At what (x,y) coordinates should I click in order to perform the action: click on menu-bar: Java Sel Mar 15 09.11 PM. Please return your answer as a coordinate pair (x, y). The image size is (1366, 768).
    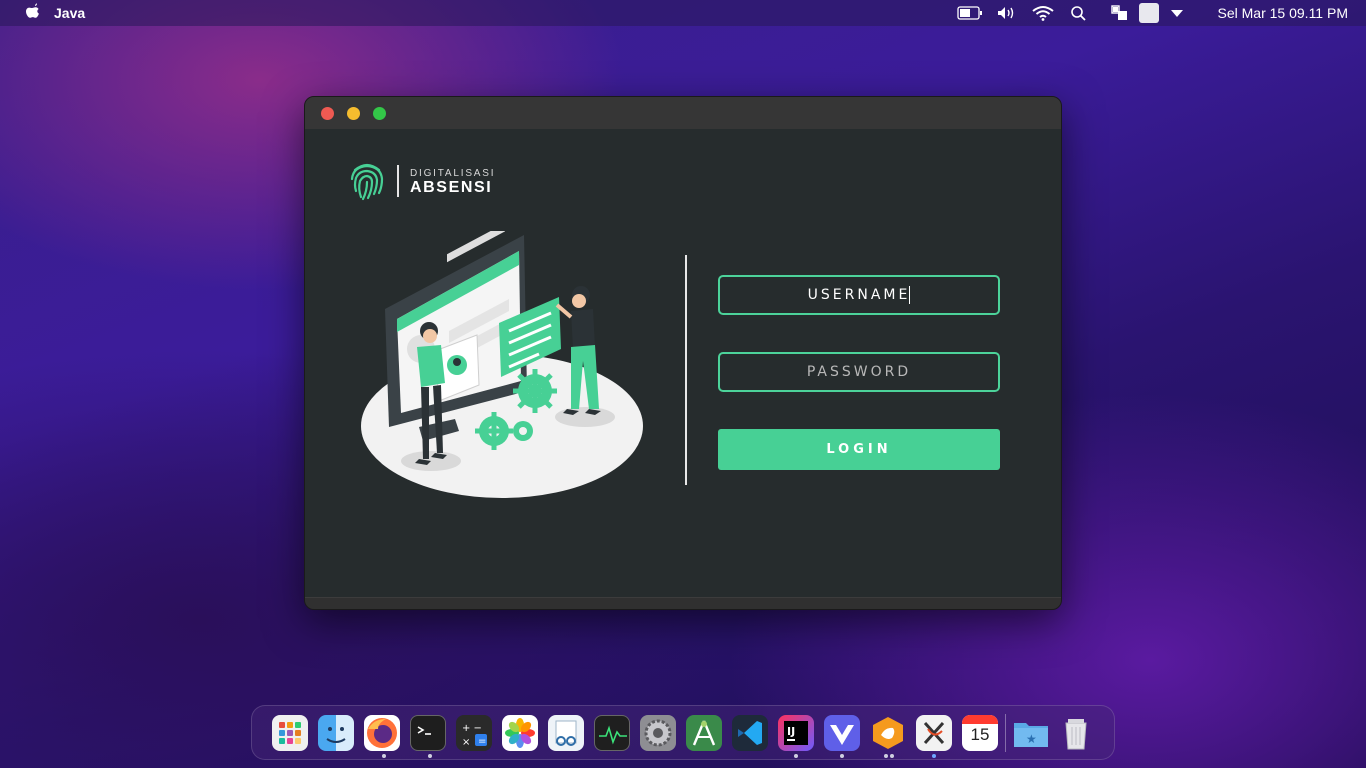
    Looking at the image, I should click on (683, 13).